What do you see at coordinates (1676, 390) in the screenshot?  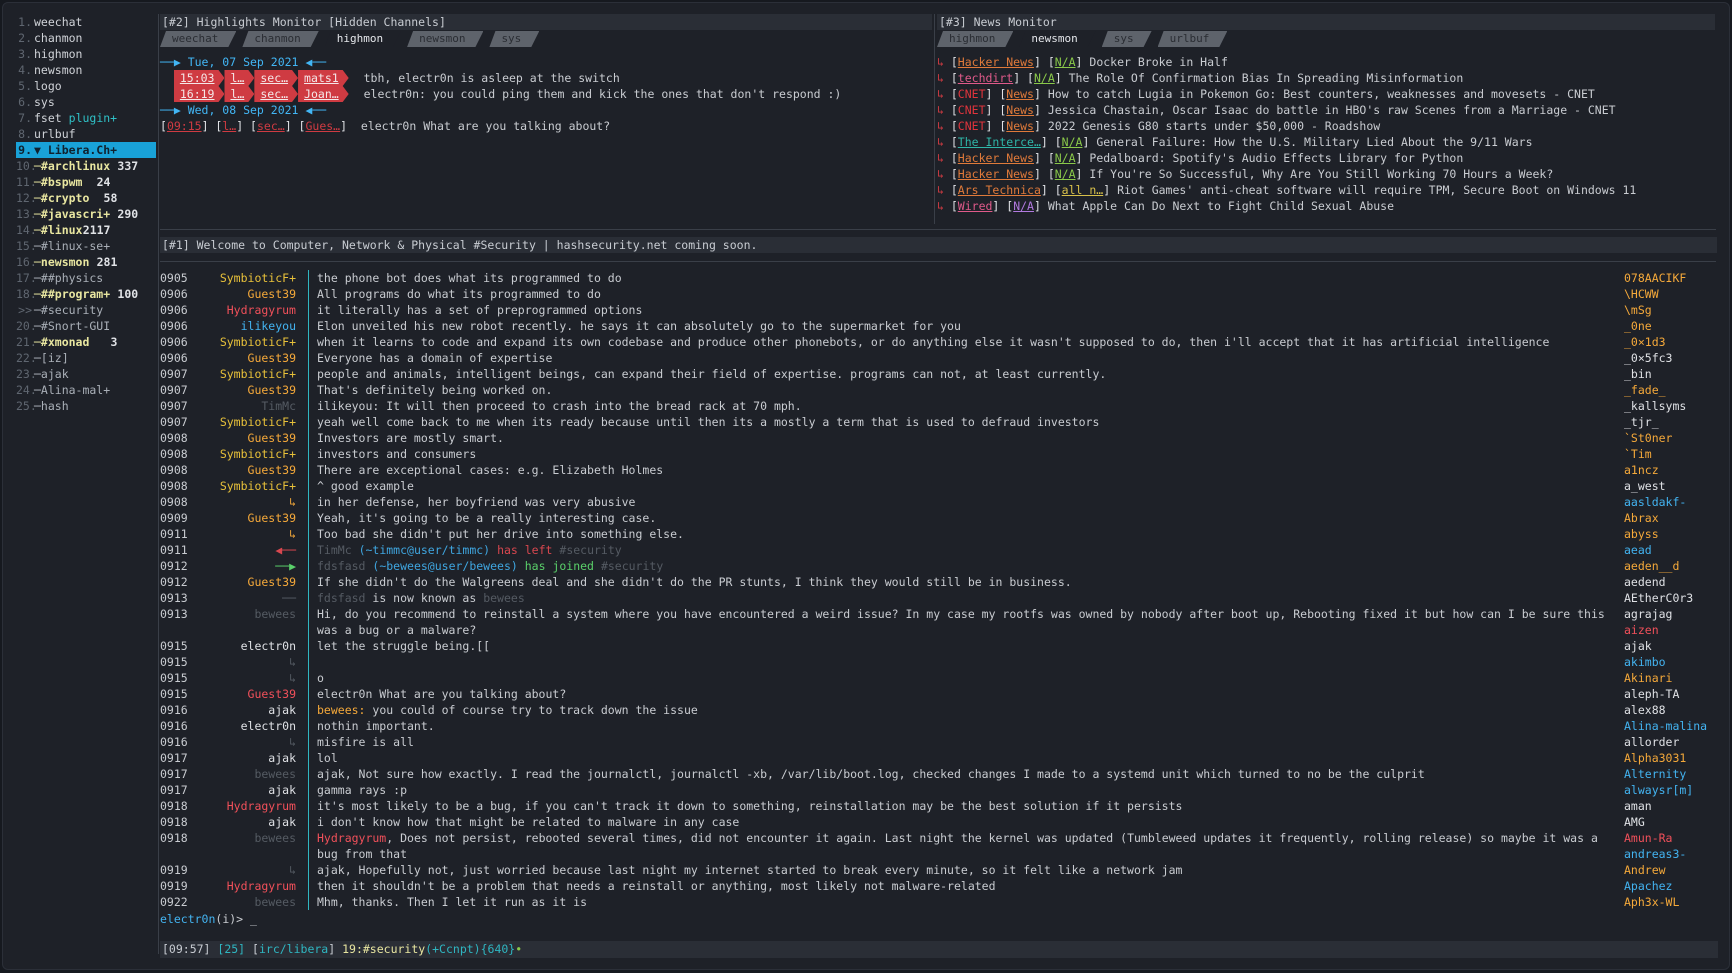 I see `nicklist-item: _fade_` at bounding box center [1676, 390].